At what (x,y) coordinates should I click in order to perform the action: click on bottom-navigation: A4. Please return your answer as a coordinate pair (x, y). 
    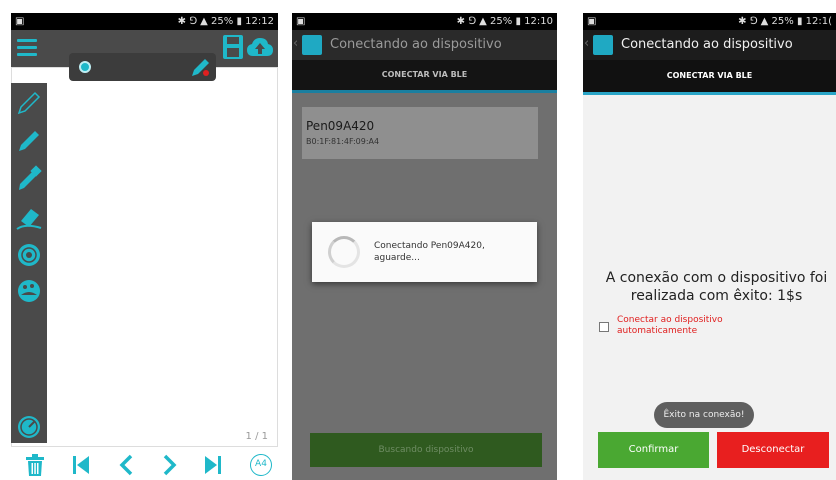
    Looking at the image, I should click on (144, 464).